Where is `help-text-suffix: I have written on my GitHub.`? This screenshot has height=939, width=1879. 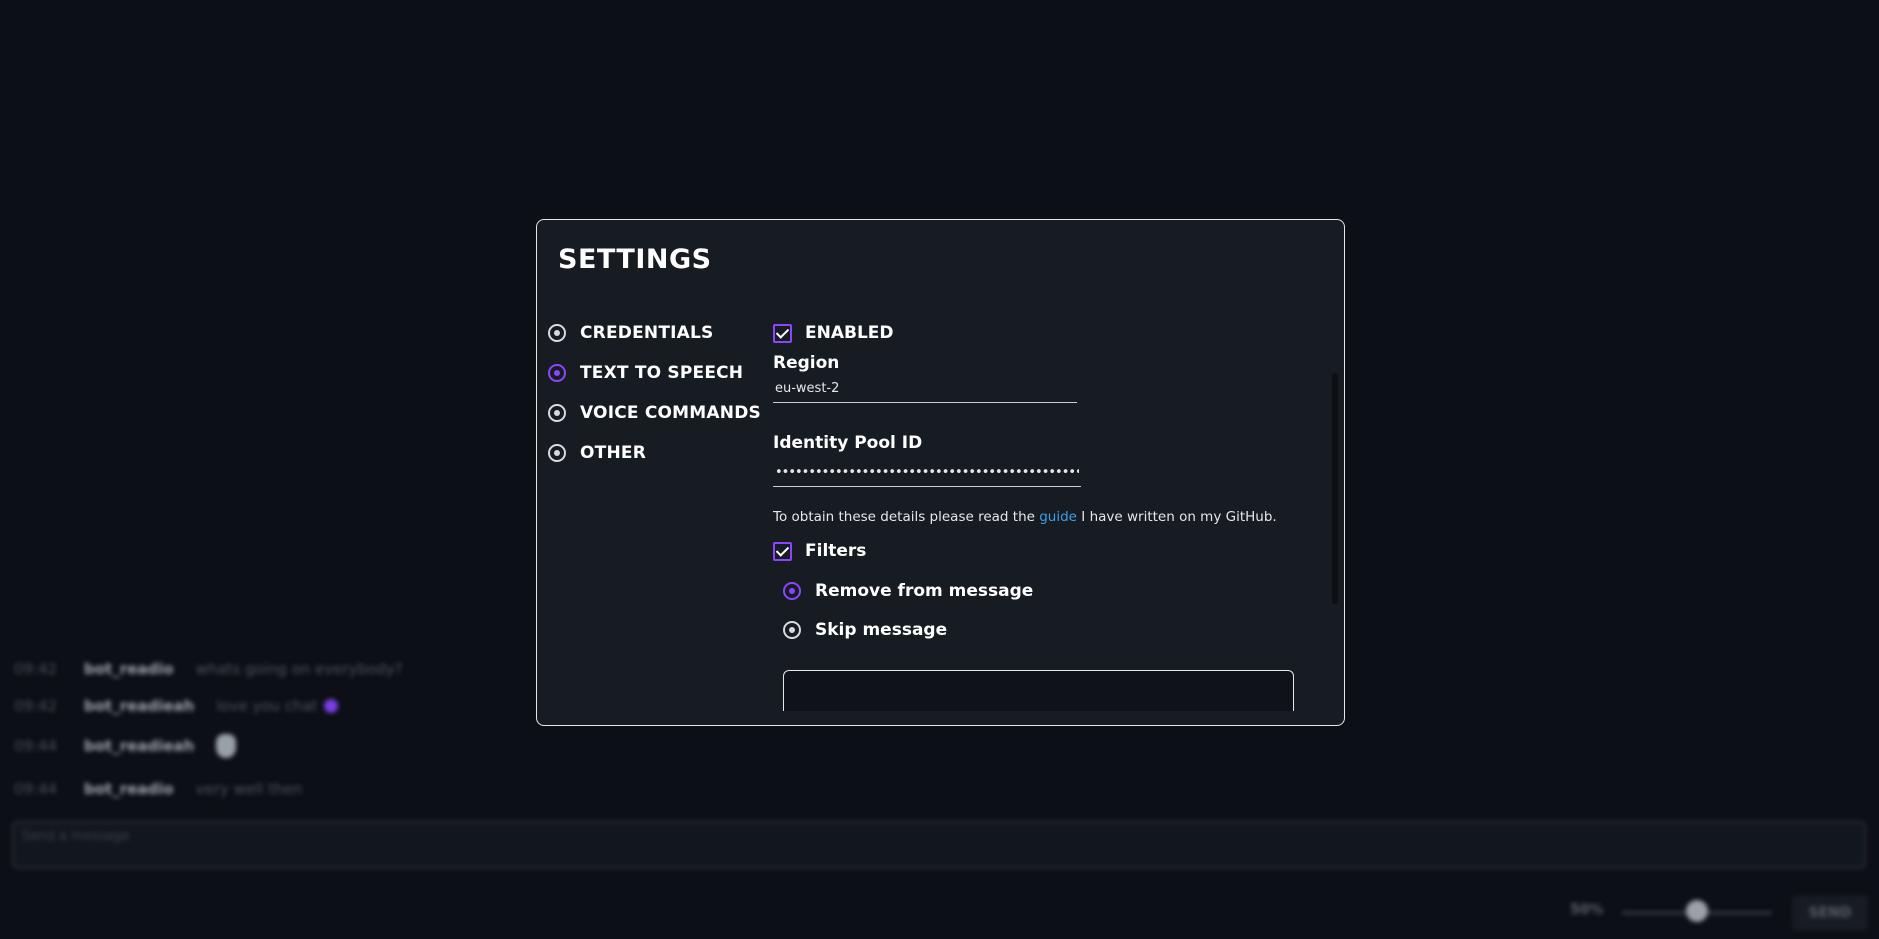
help-text-suffix: I have written on my GitHub. is located at coordinates (1179, 517).